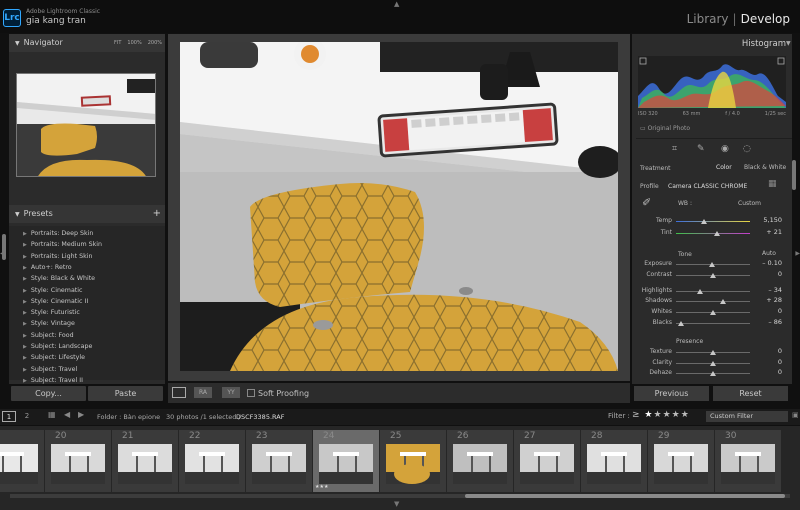 The width and height of the screenshot is (800, 510). I want to click on navigator-header: ▼ Navigator FIT 100% 200%, so click(87, 43).